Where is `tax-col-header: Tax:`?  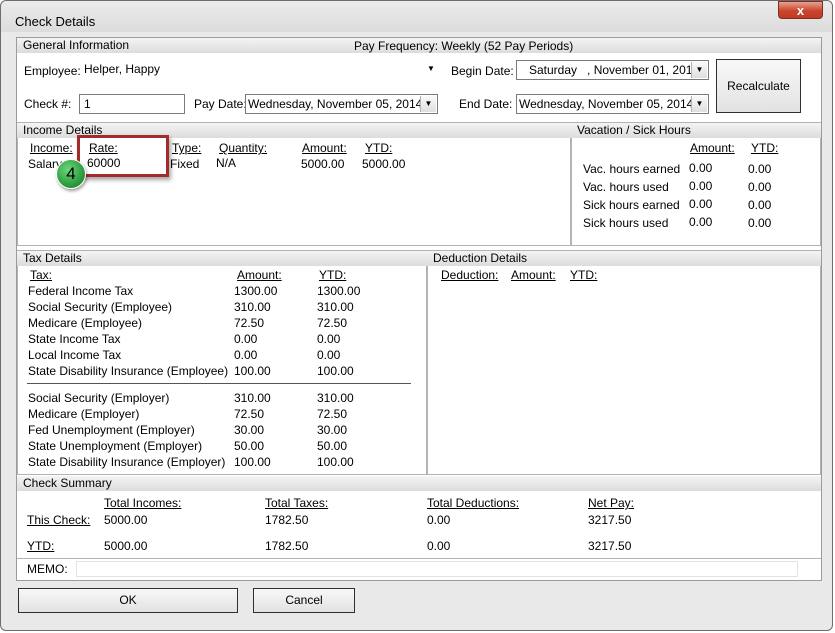
tax-col-header: Tax: is located at coordinates (41, 275).